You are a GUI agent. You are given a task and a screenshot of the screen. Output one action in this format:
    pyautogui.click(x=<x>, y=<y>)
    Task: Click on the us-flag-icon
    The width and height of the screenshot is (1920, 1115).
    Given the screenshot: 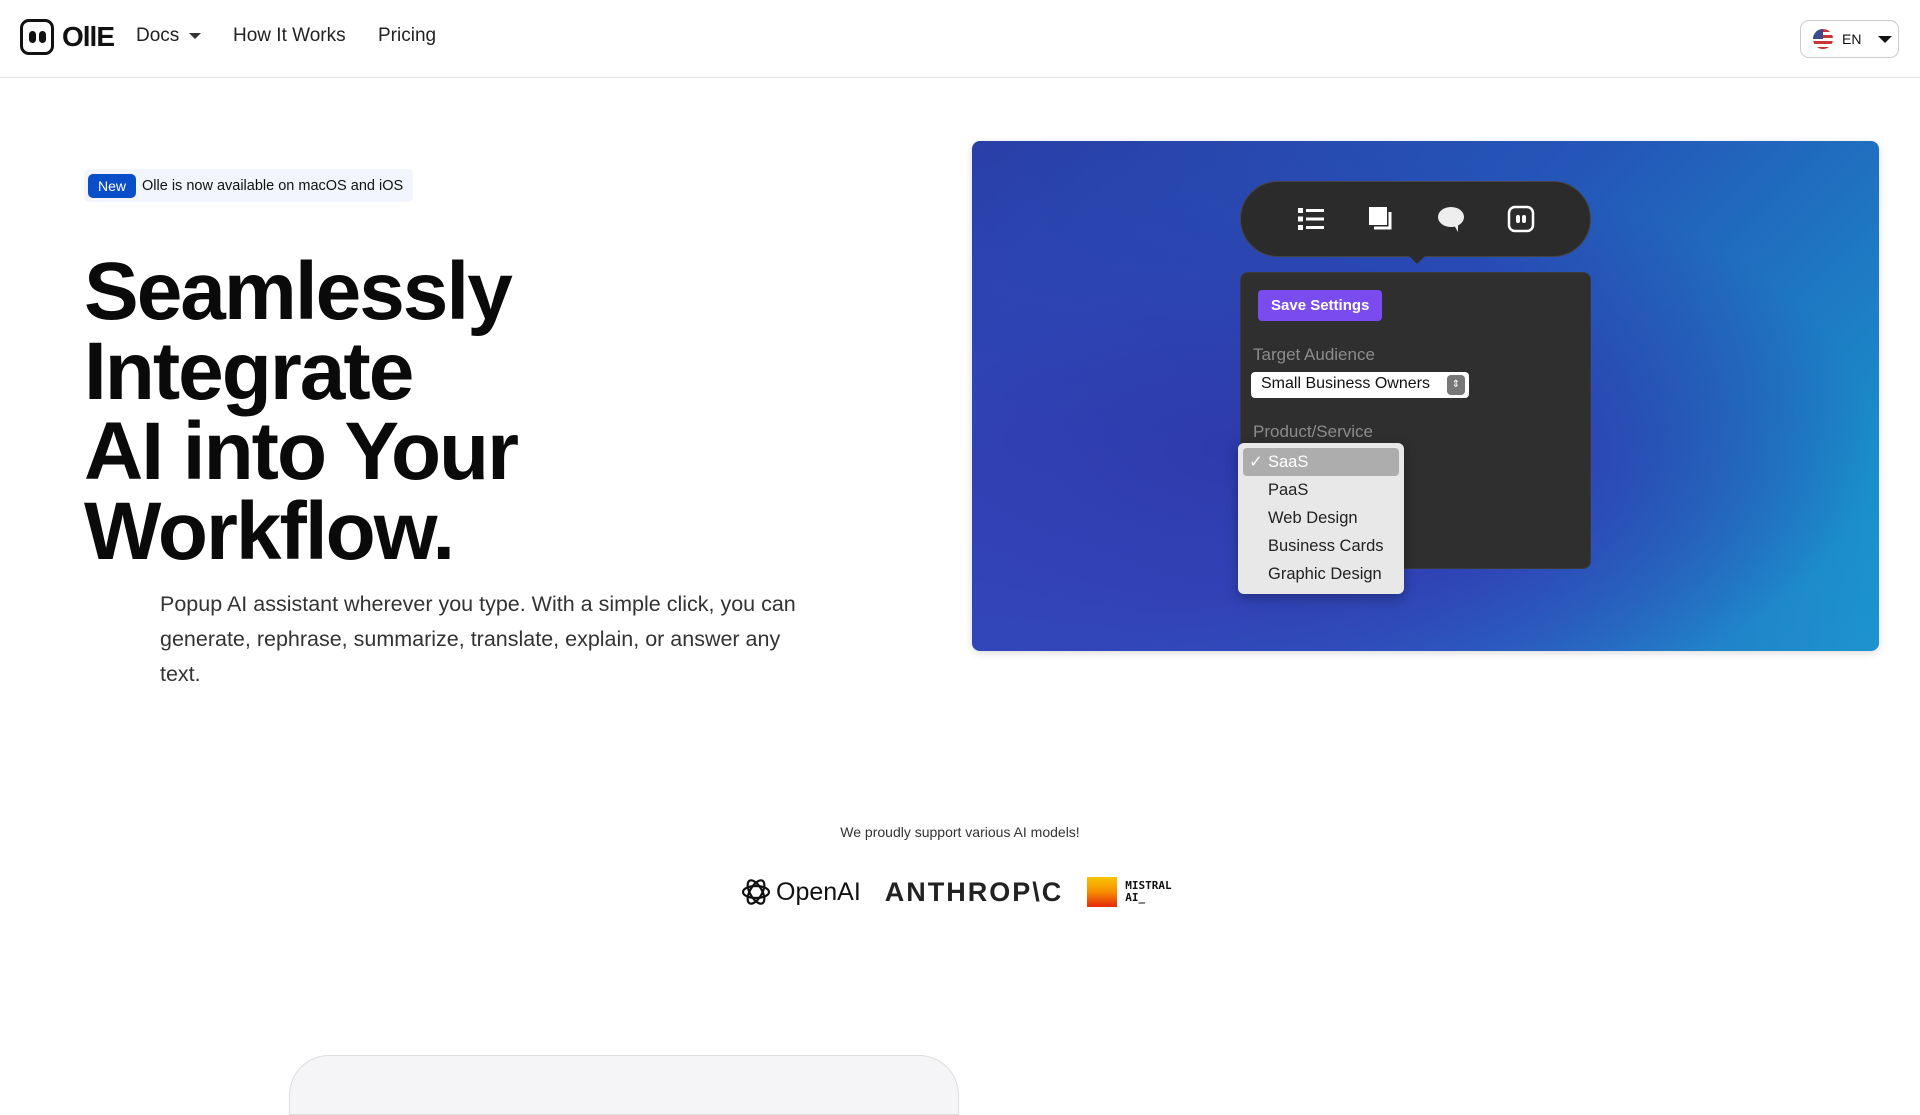 What is the action you would take?
    pyautogui.click(x=1823, y=39)
    